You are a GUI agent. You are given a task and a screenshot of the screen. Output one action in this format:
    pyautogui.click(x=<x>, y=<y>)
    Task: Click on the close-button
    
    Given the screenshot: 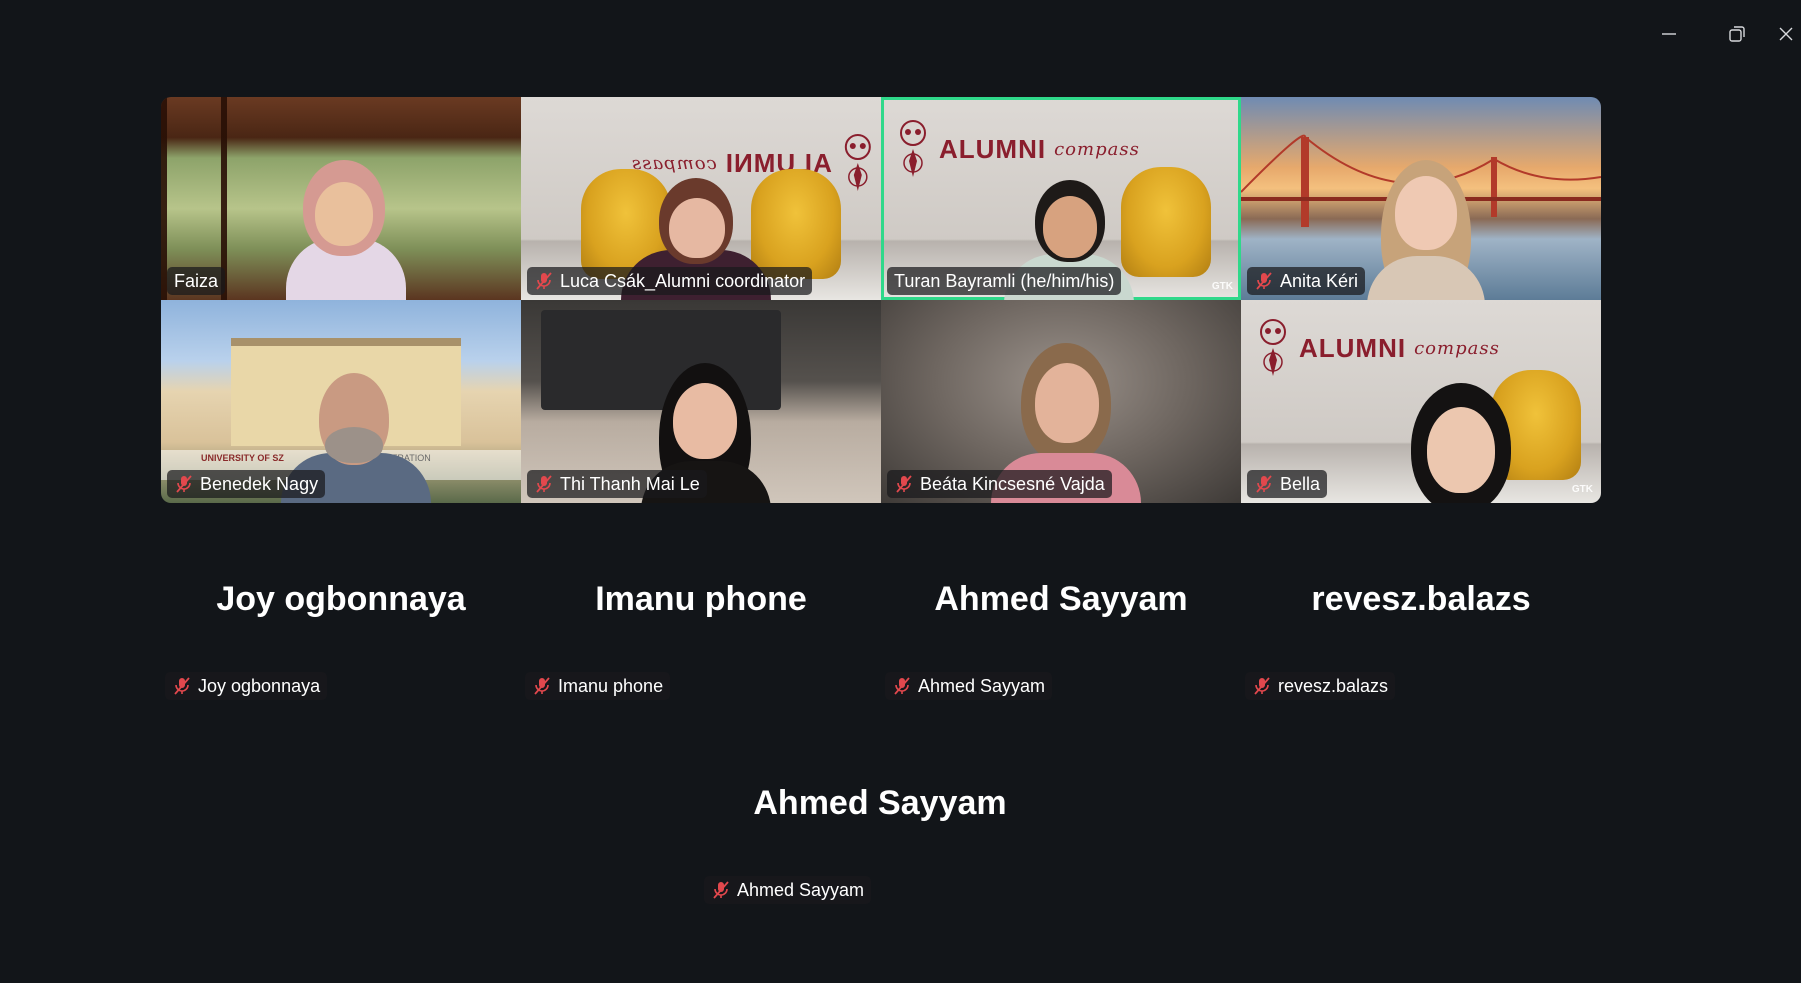 What is the action you would take?
    pyautogui.click(x=1789, y=34)
    